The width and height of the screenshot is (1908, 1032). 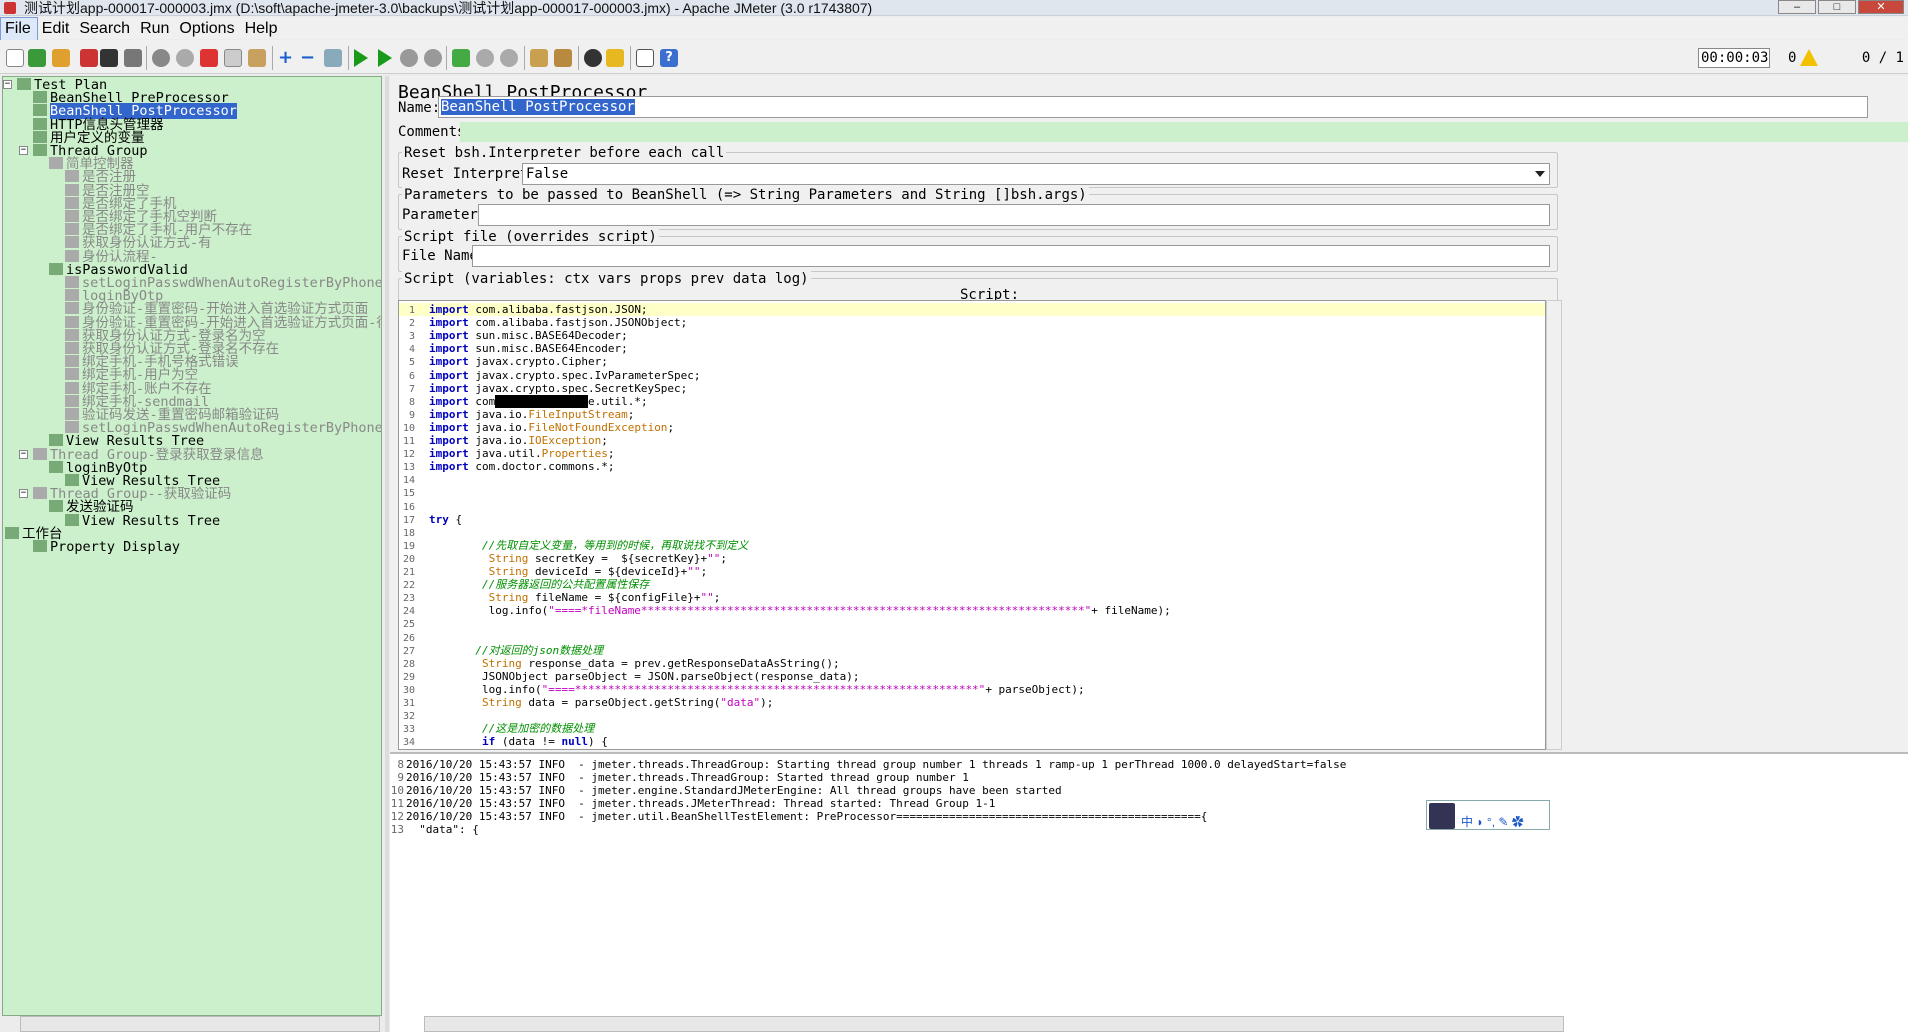 I want to click on script-line: 3 import sun.misc.BASE64Decoder;, so click(x=518, y=336).